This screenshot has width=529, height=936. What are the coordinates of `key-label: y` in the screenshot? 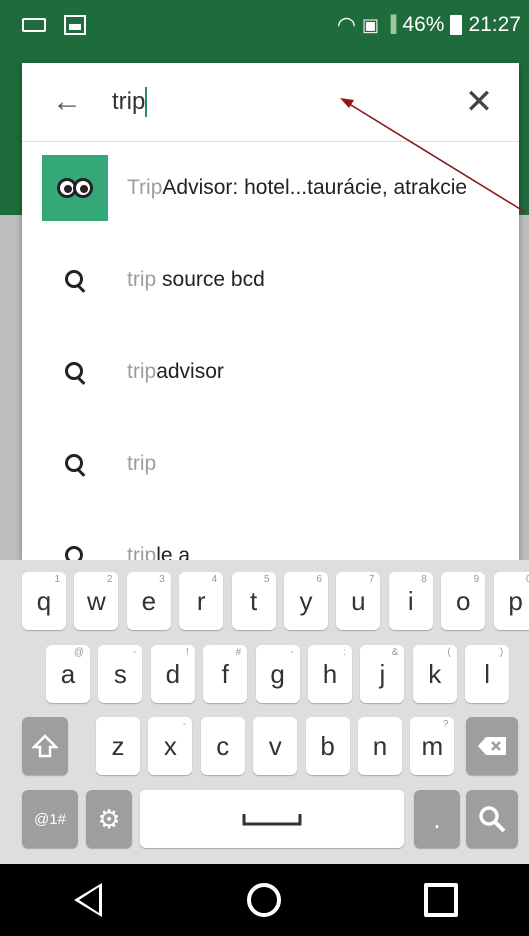 It's located at (306, 600).